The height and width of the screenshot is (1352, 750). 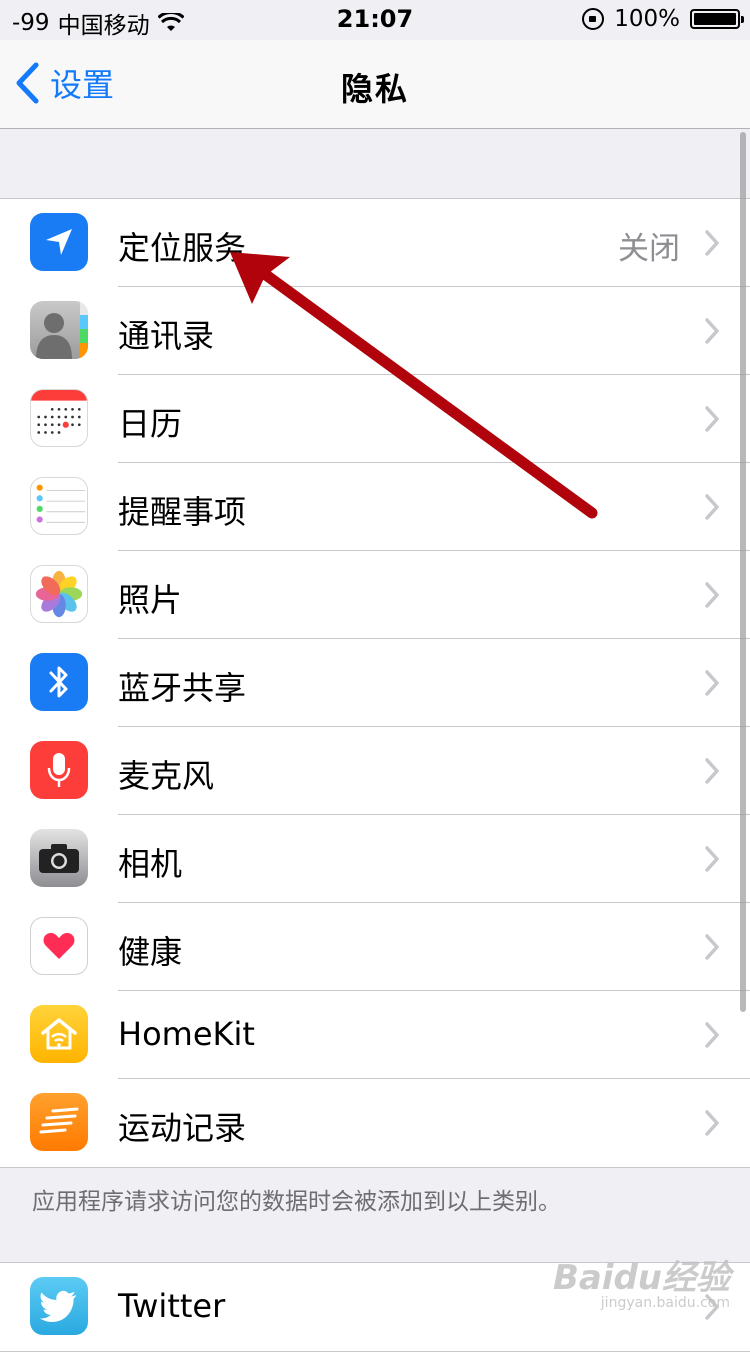 I want to click on item-label: HomeKit, so click(x=186, y=1034).